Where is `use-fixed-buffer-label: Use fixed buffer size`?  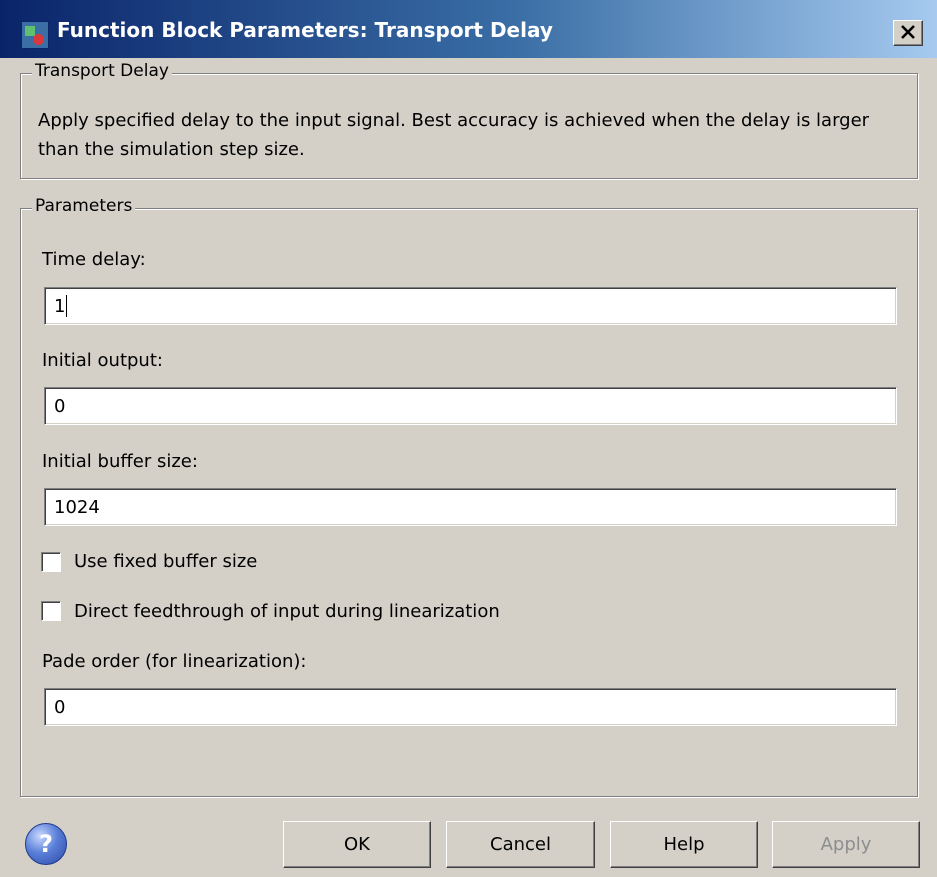
use-fixed-buffer-label: Use fixed buffer size is located at coordinates (165, 561).